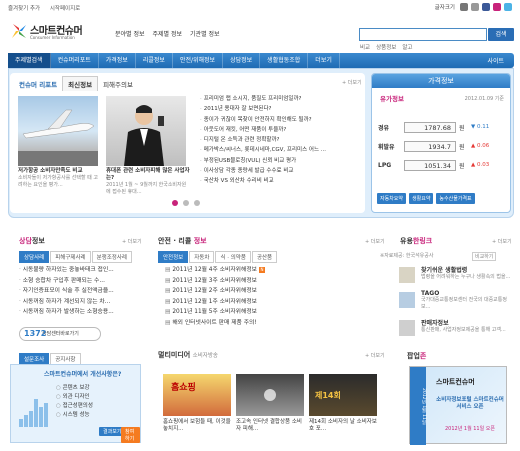 This screenshot has height=451, width=520. Describe the element at coordinates (282, 181) in the screenshot. I see `news-item: 국산차 VS 외산차 수리비 비교` at that location.